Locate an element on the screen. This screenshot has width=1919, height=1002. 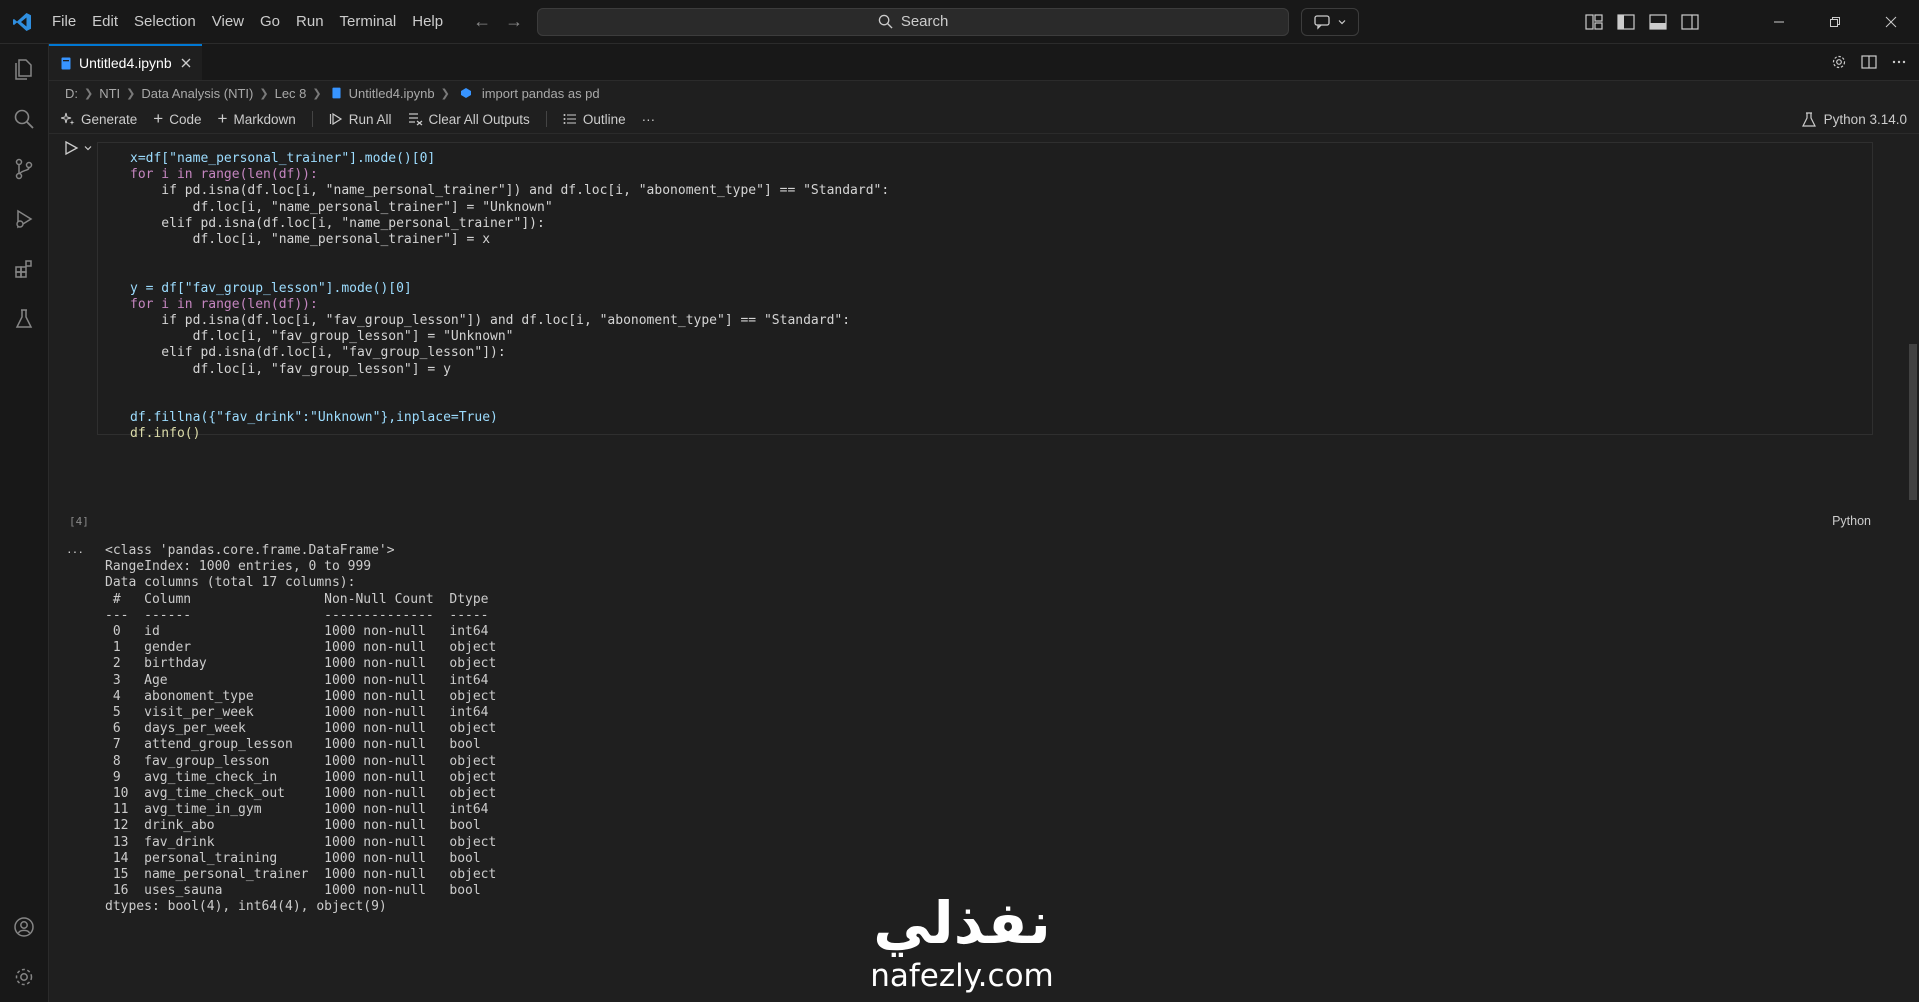
back-arrow-icon: ← is located at coordinates (482, 21).